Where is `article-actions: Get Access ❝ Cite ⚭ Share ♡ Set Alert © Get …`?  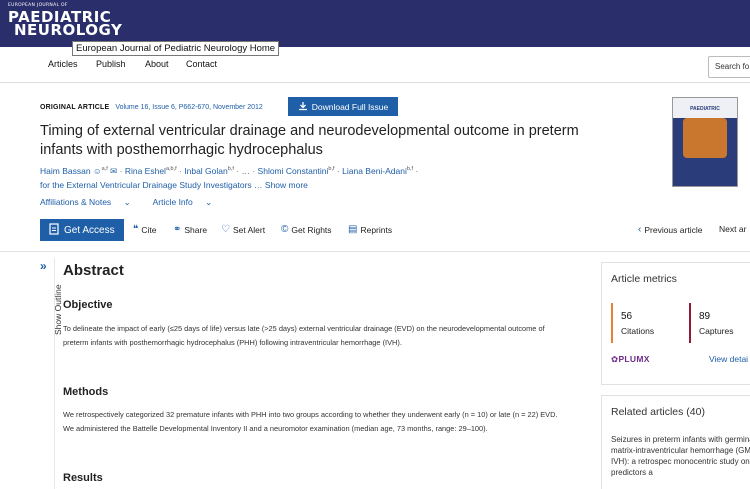 article-actions: Get Access ❝ Cite ⚭ Share ♡ Set Alert © Get … is located at coordinates (395, 230).